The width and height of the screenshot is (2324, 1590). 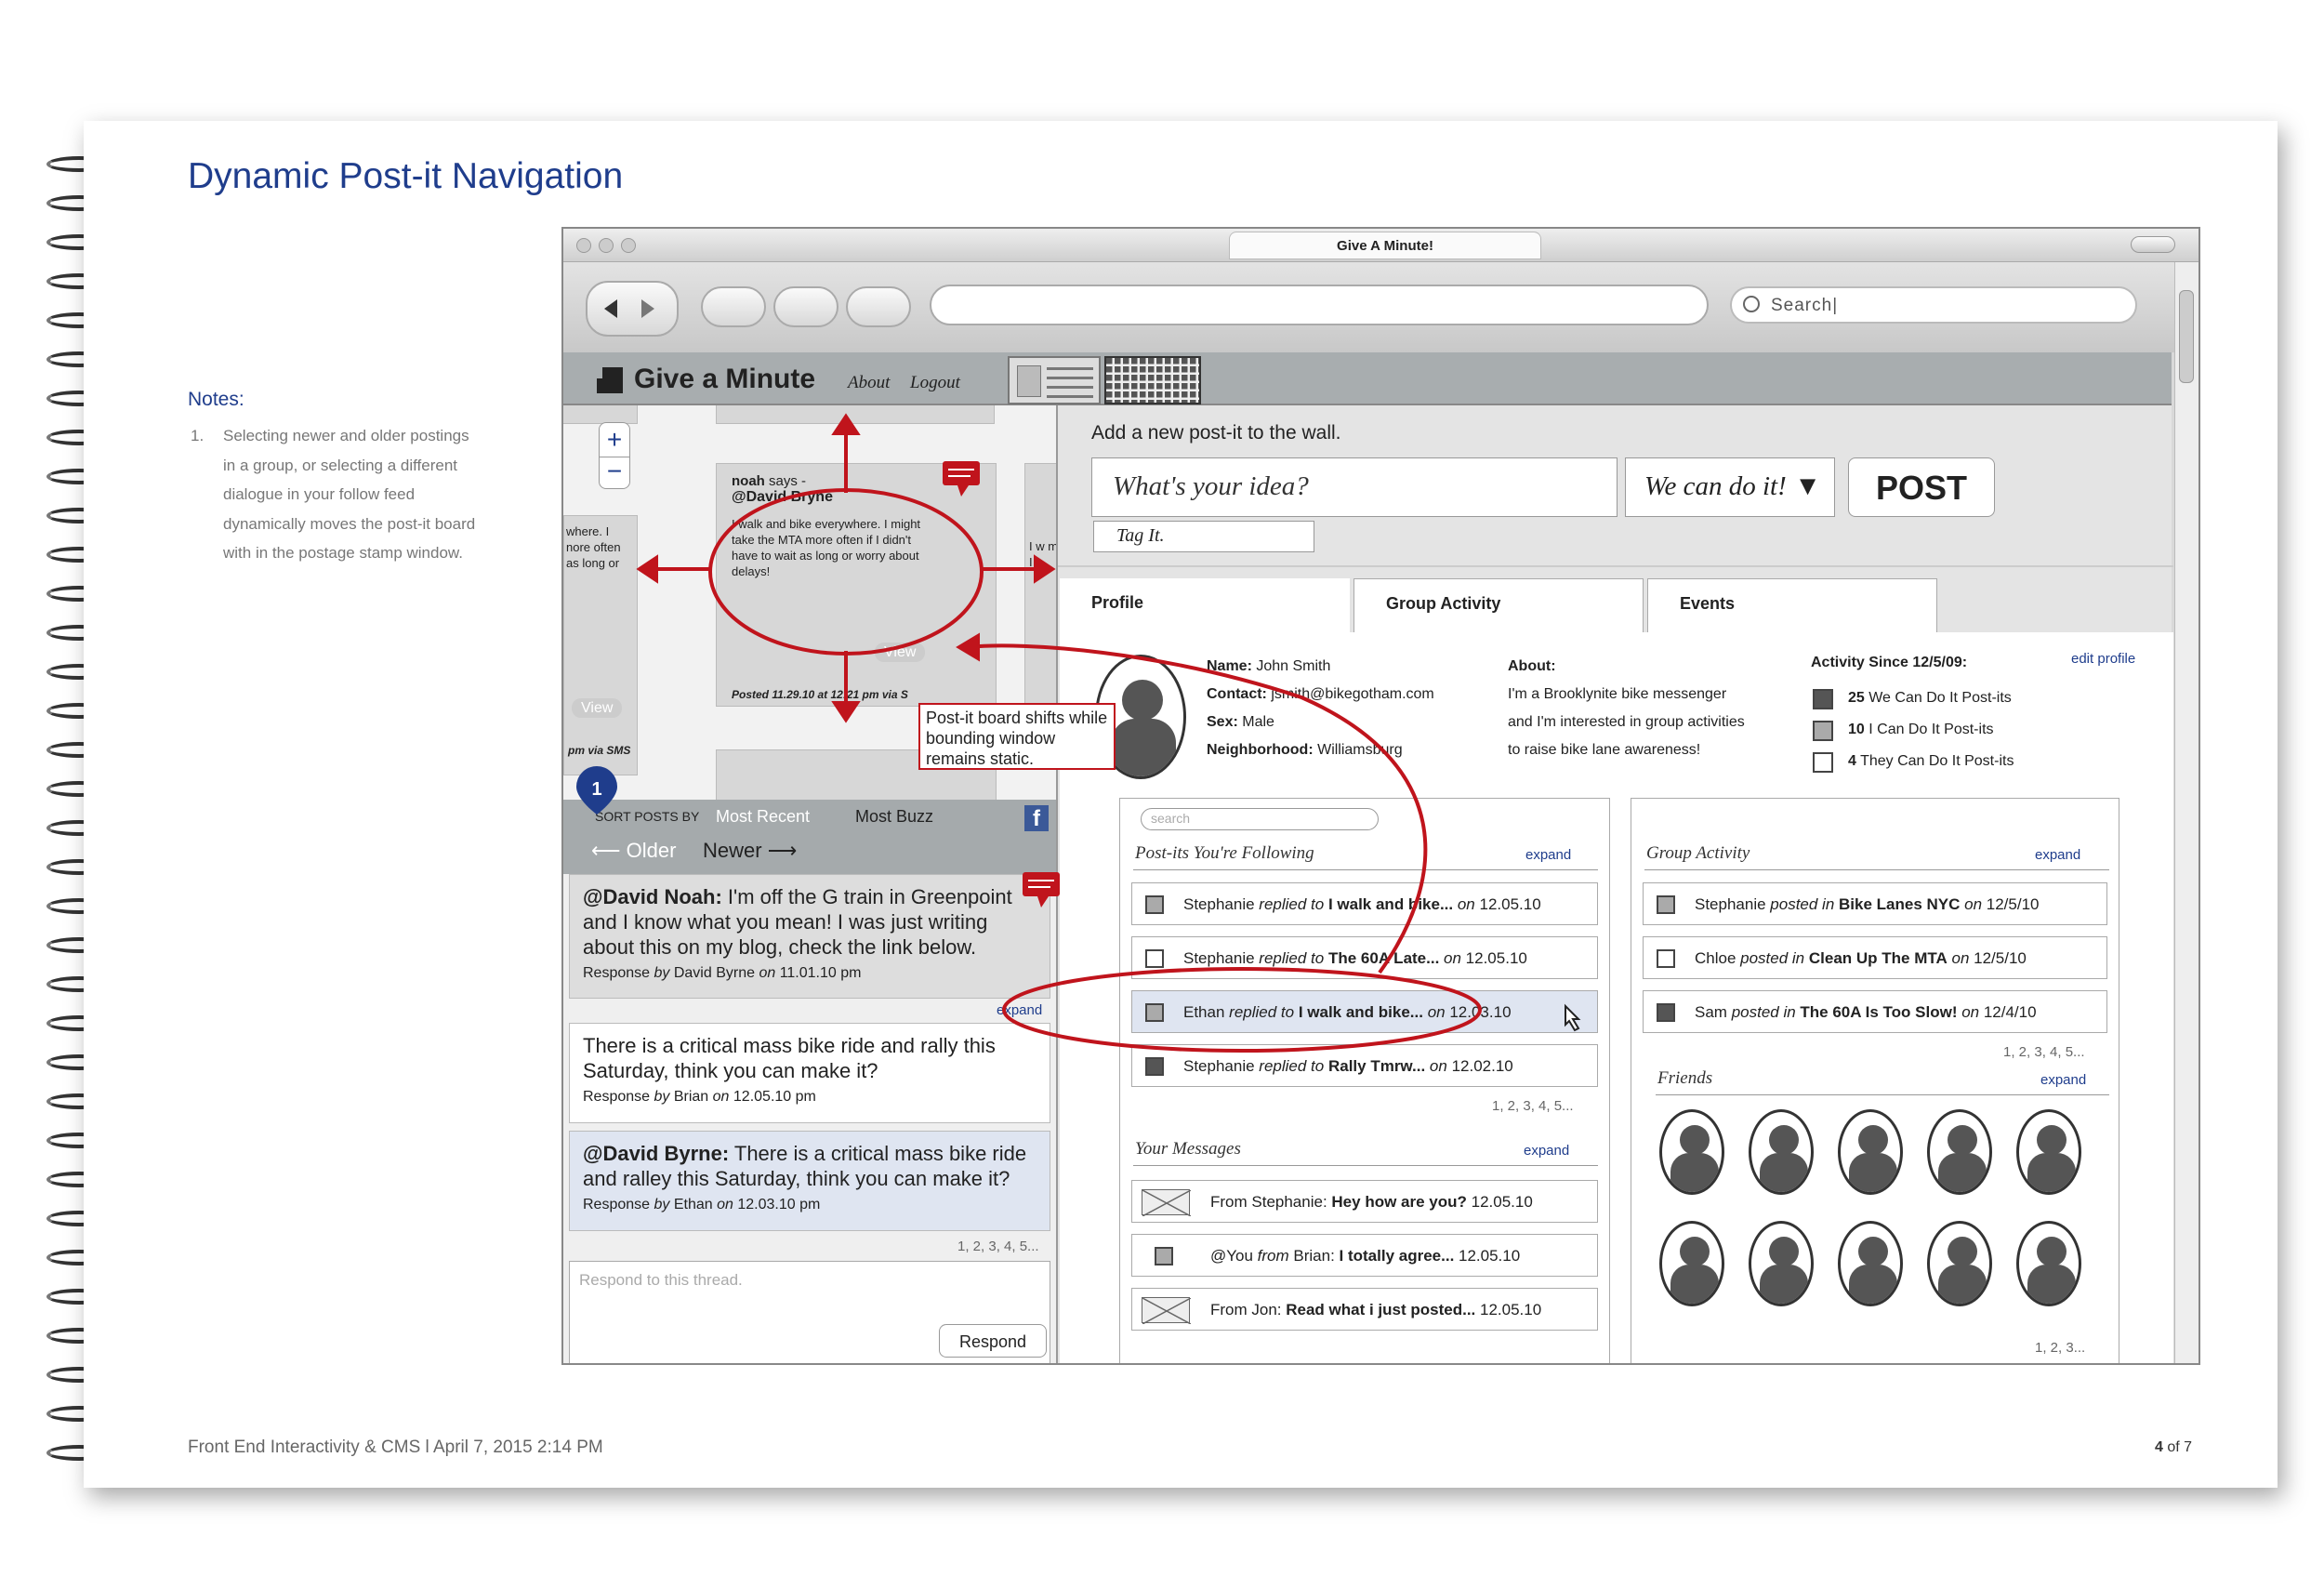 I want to click on highlight-ellipse-item, so click(x=1242, y=1010).